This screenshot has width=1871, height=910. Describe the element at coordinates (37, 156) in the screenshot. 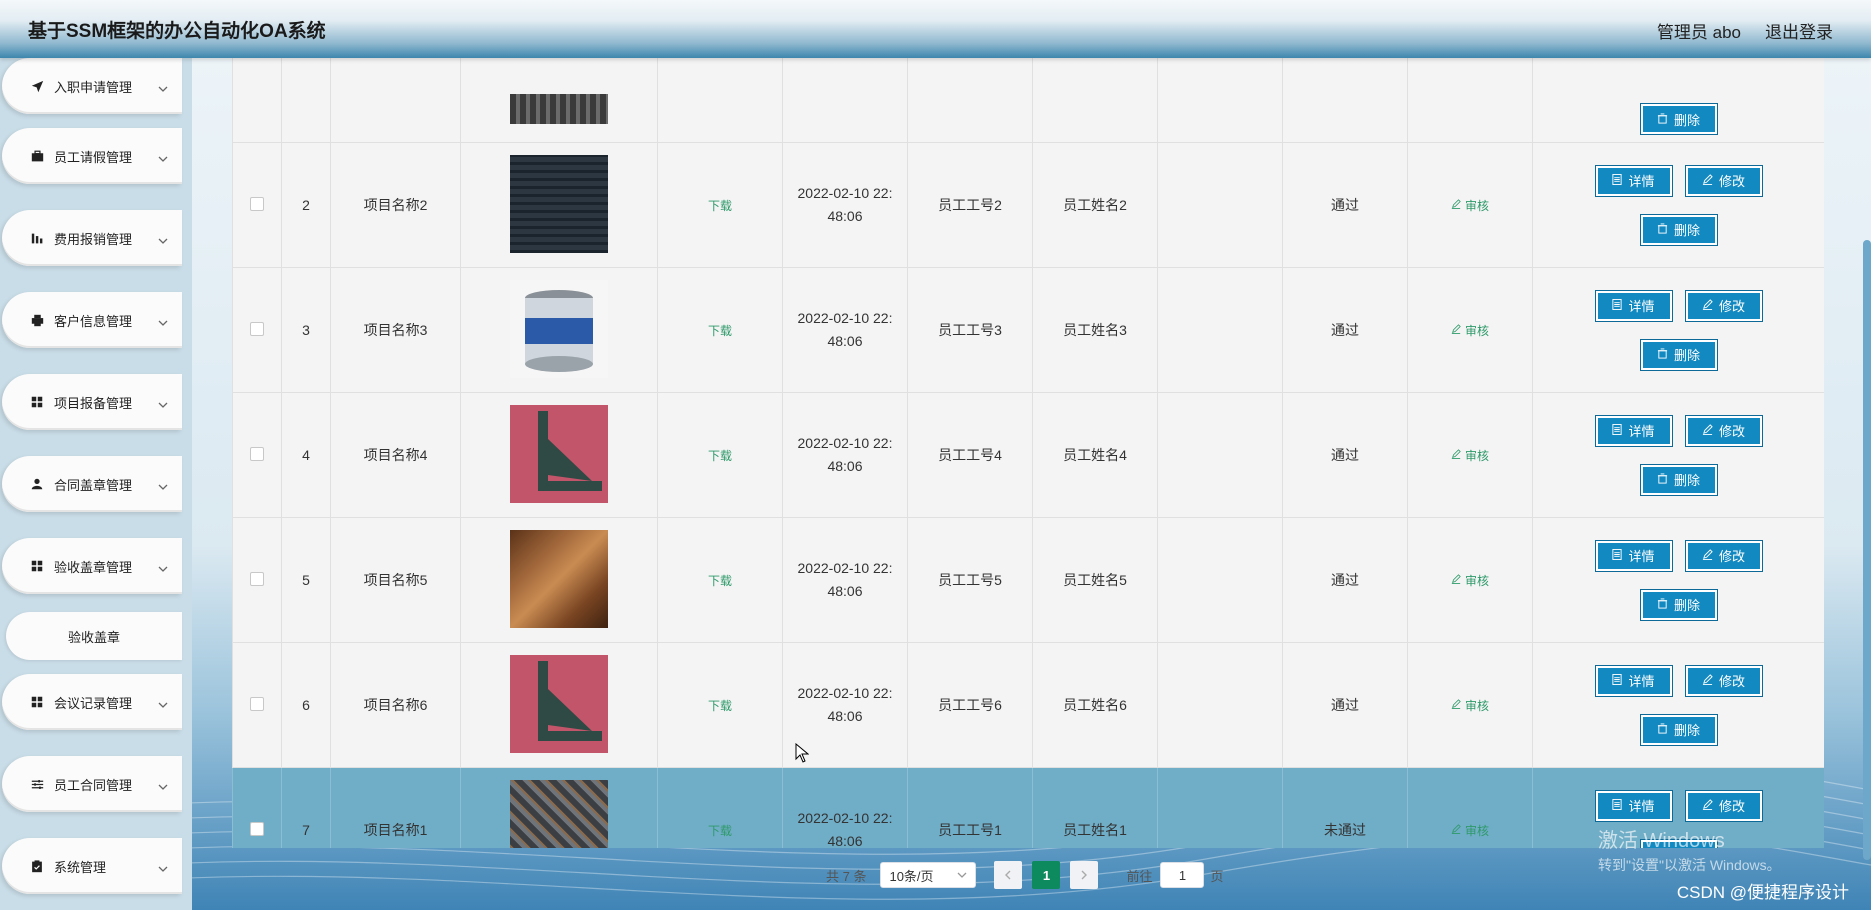

I see `briefcase-icon` at that location.